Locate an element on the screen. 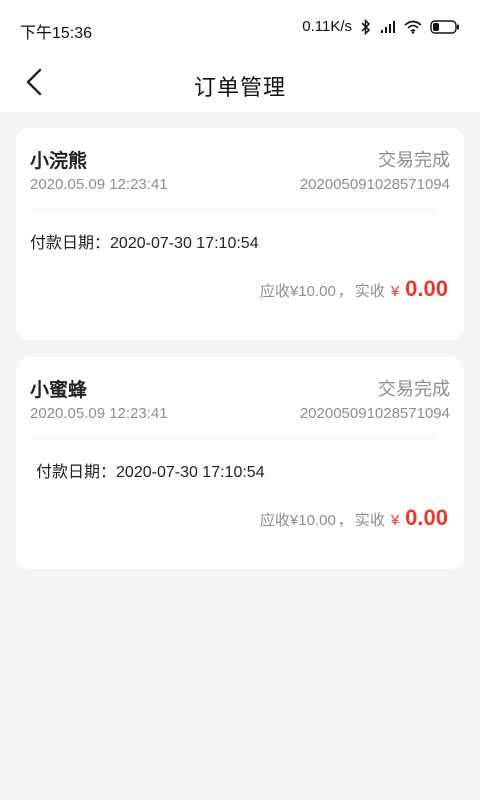  status-time: 下午15:36 is located at coordinates (56, 33).